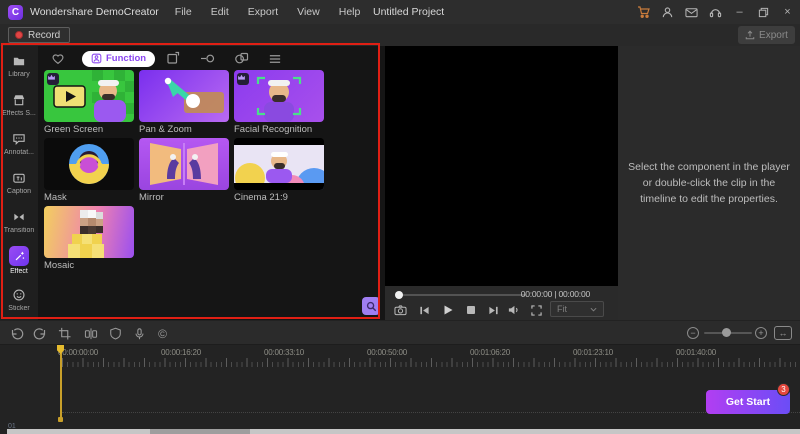  Describe the element at coordinates (74, 129) in the screenshot. I see `effect-label: Green Screen` at that location.